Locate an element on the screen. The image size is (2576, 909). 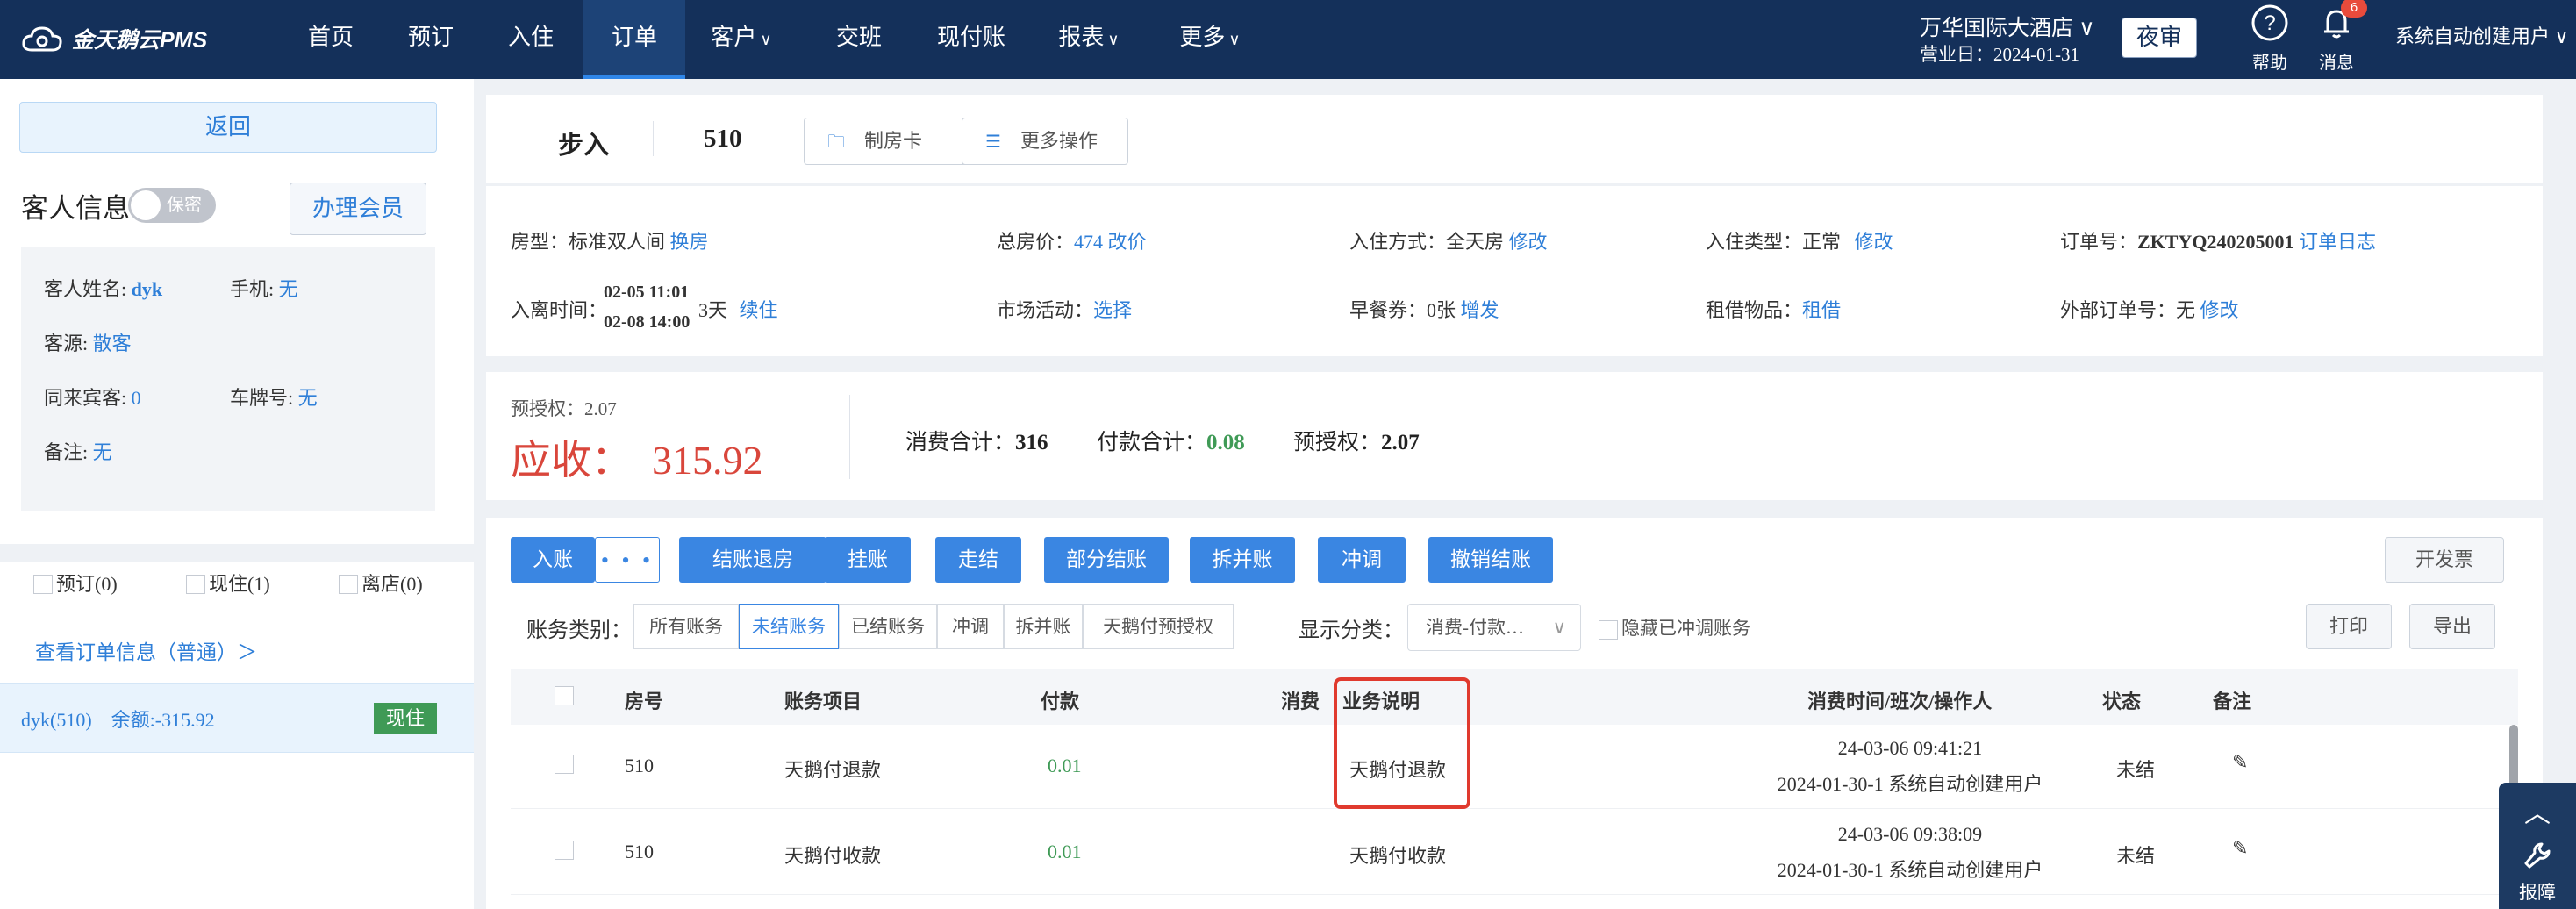
companions-value: 0 is located at coordinates (136, 398).